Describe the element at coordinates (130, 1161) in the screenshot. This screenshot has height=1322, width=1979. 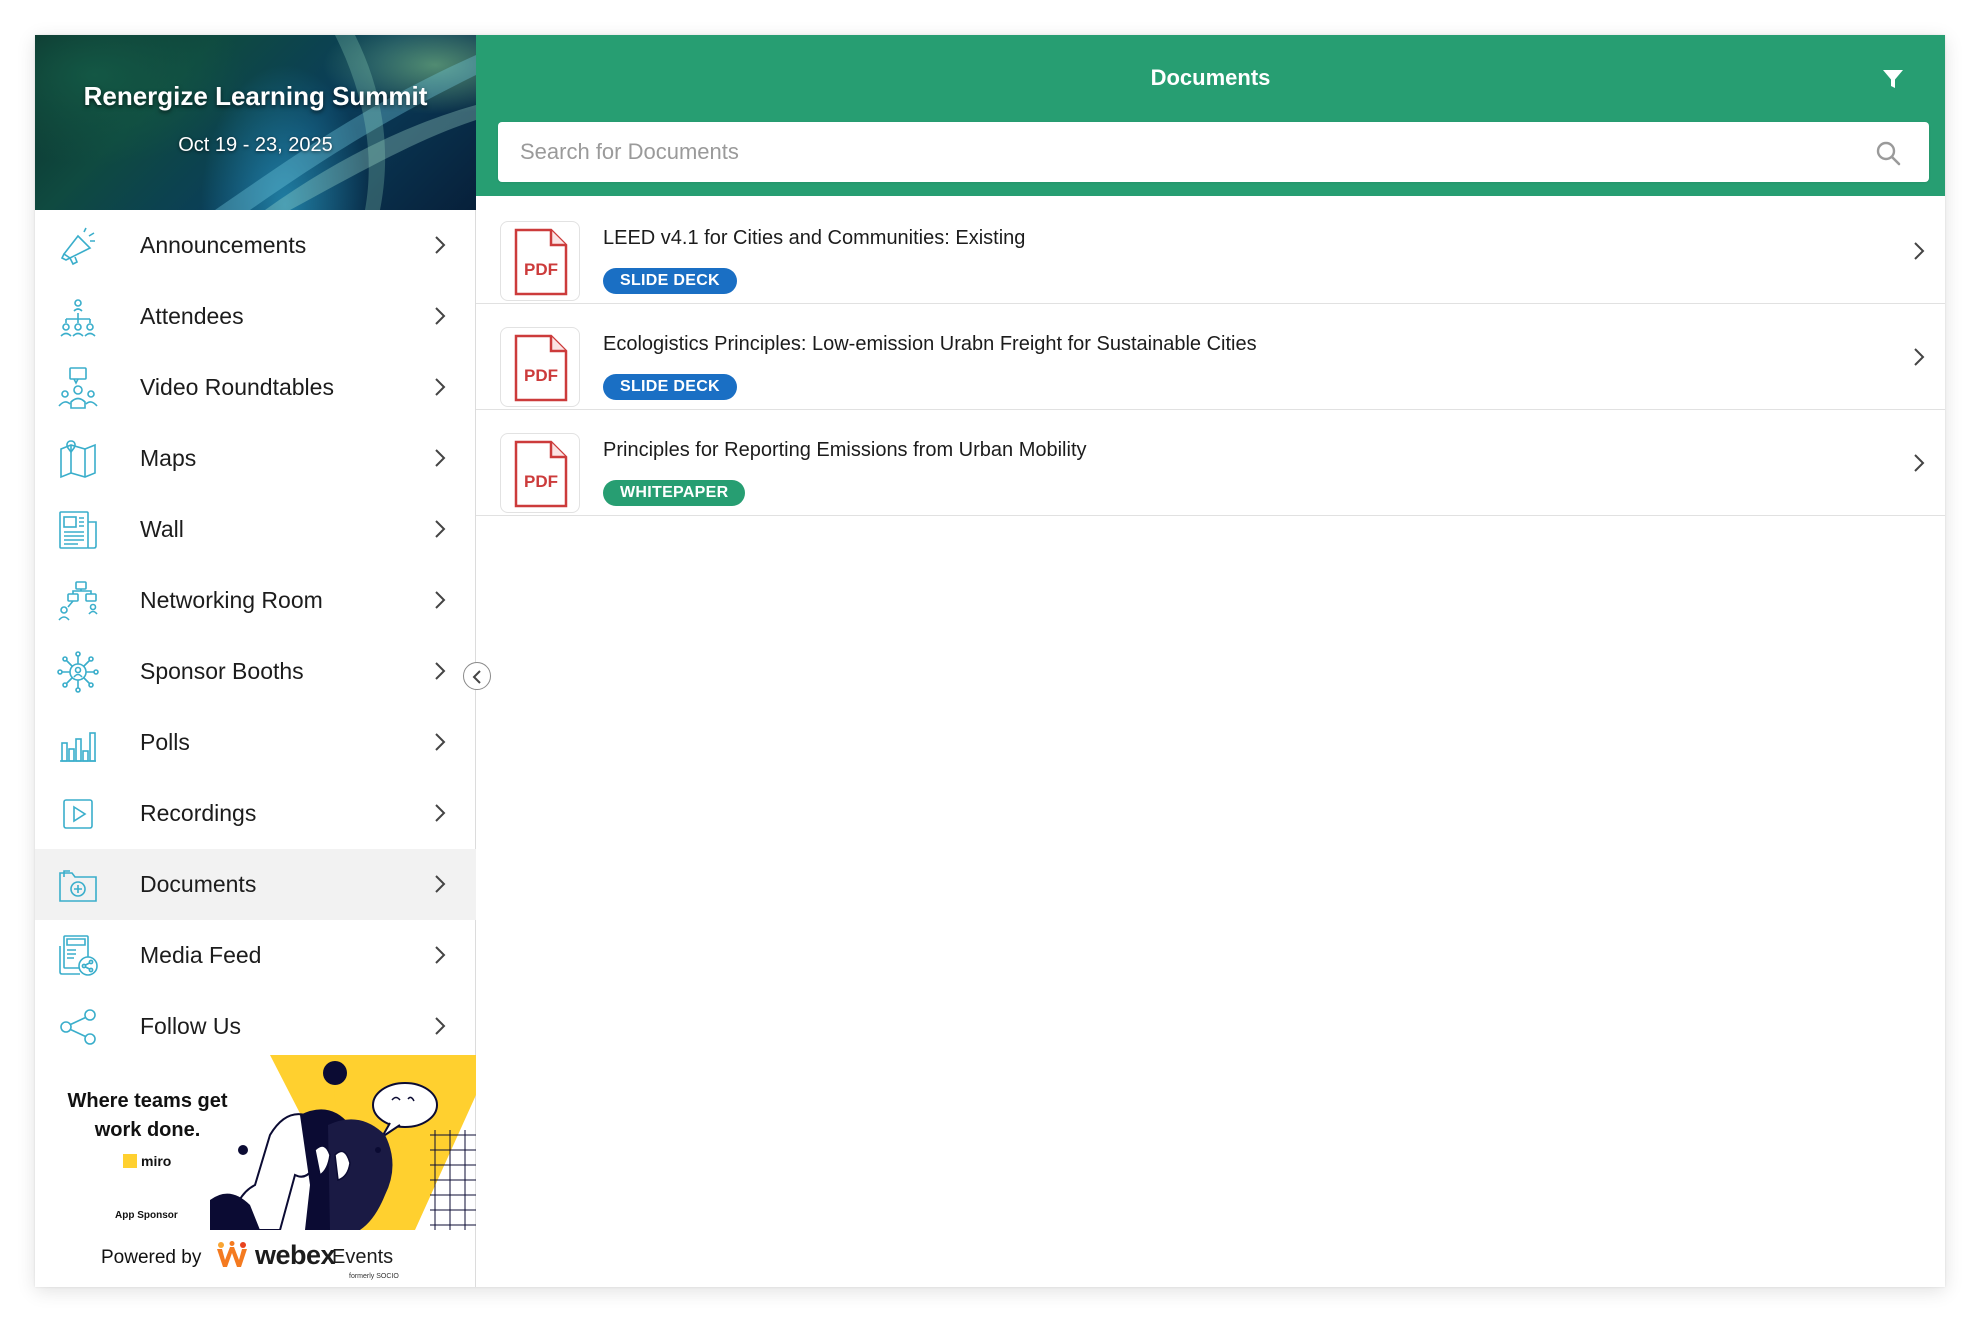
I see `miro-mark-icon` at that location.